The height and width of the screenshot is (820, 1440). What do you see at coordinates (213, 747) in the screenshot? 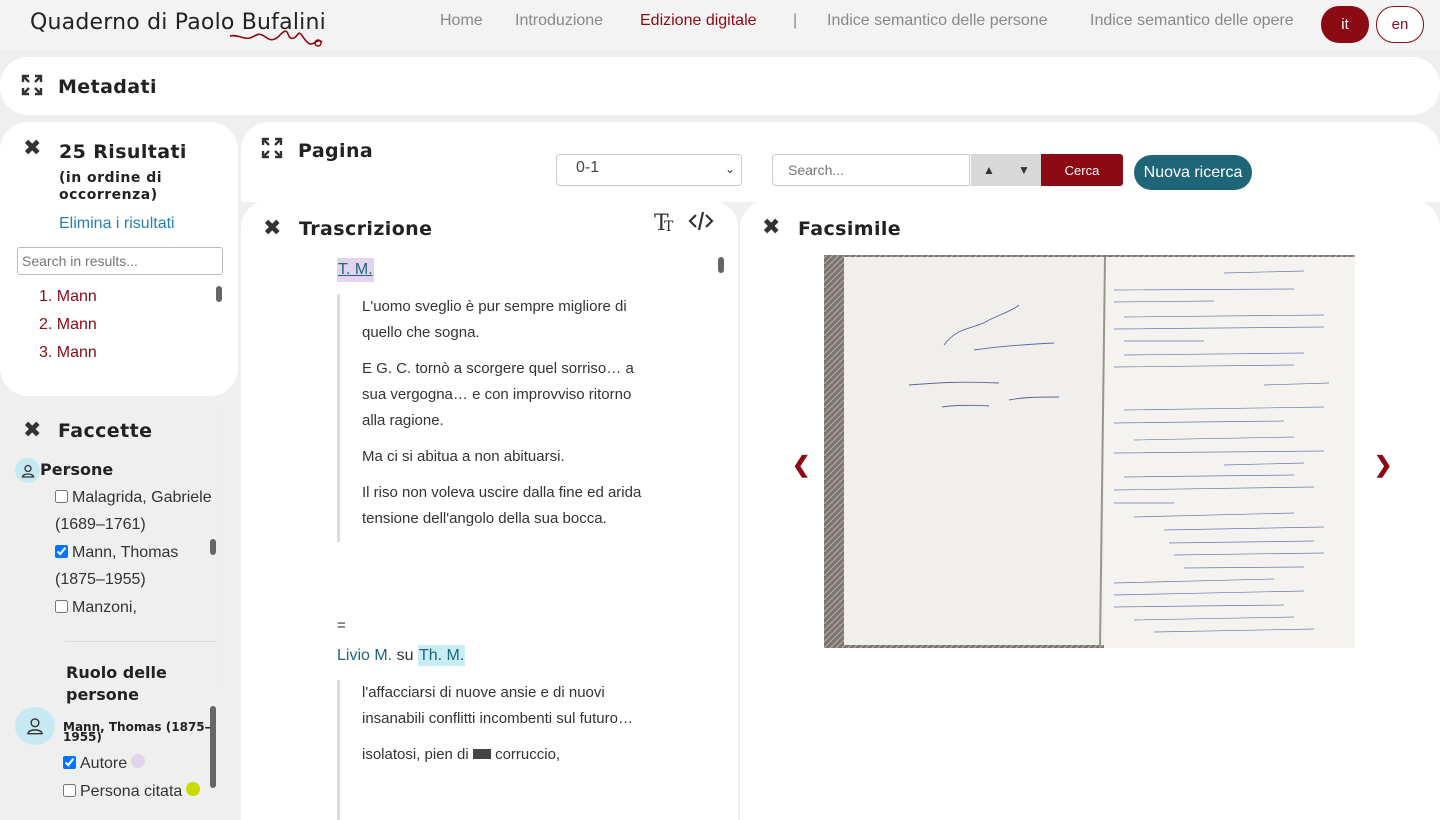
I see `role-scrollbar` at bounding box center [213, 747].